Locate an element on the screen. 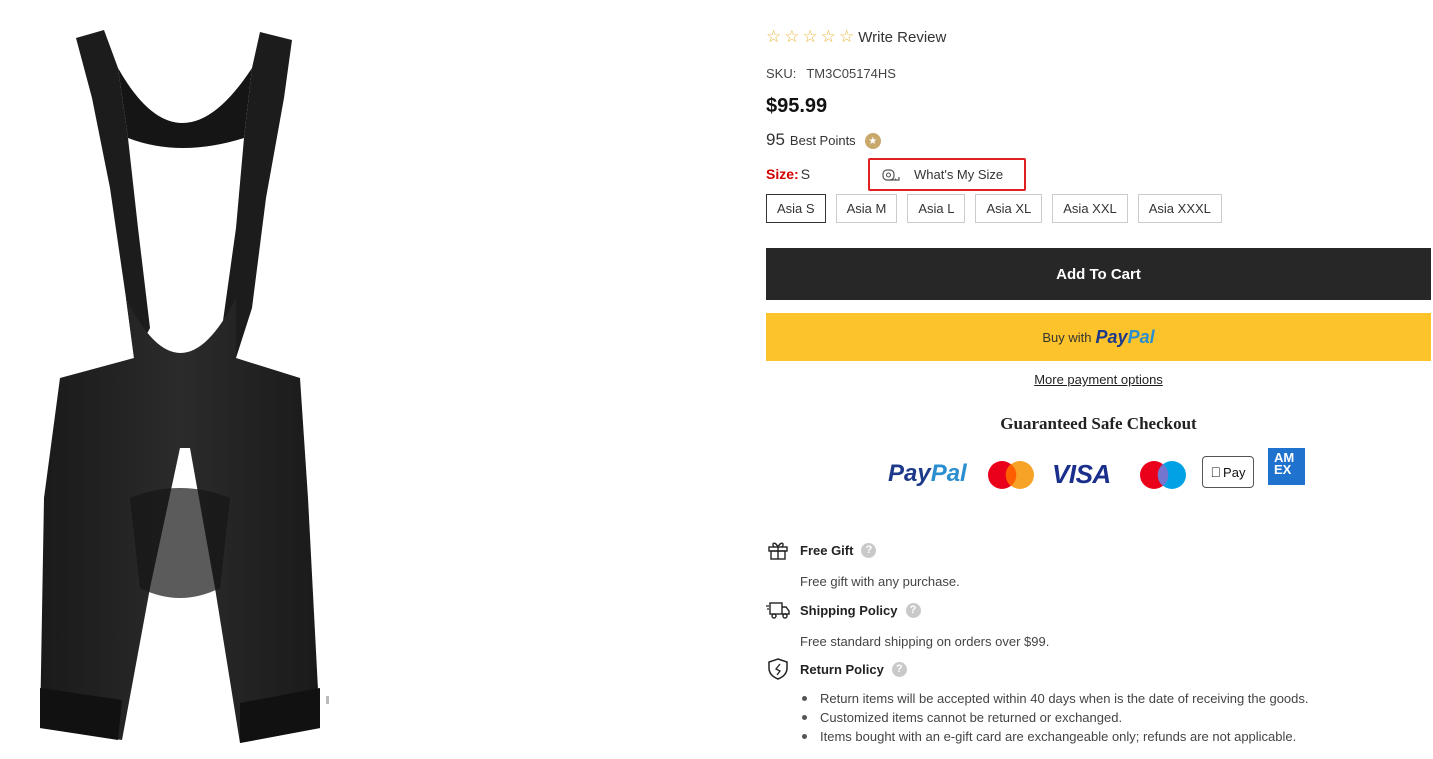 This screenshot has width=1433, height=759. apple-pay-logo-icon: Pay is located at coordinates (1228, 472).